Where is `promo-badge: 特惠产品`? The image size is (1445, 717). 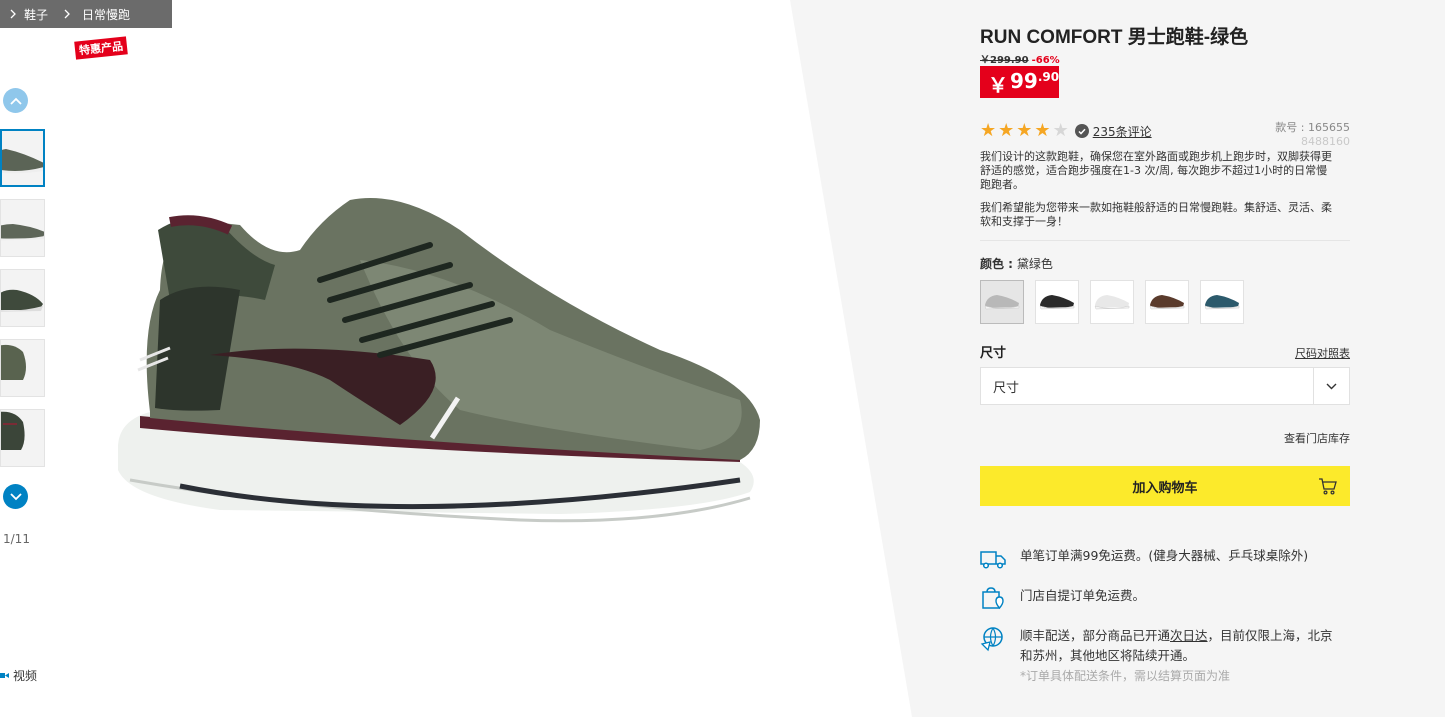 promo-badge: 特惠产品 is located at coordinates (101, 48).